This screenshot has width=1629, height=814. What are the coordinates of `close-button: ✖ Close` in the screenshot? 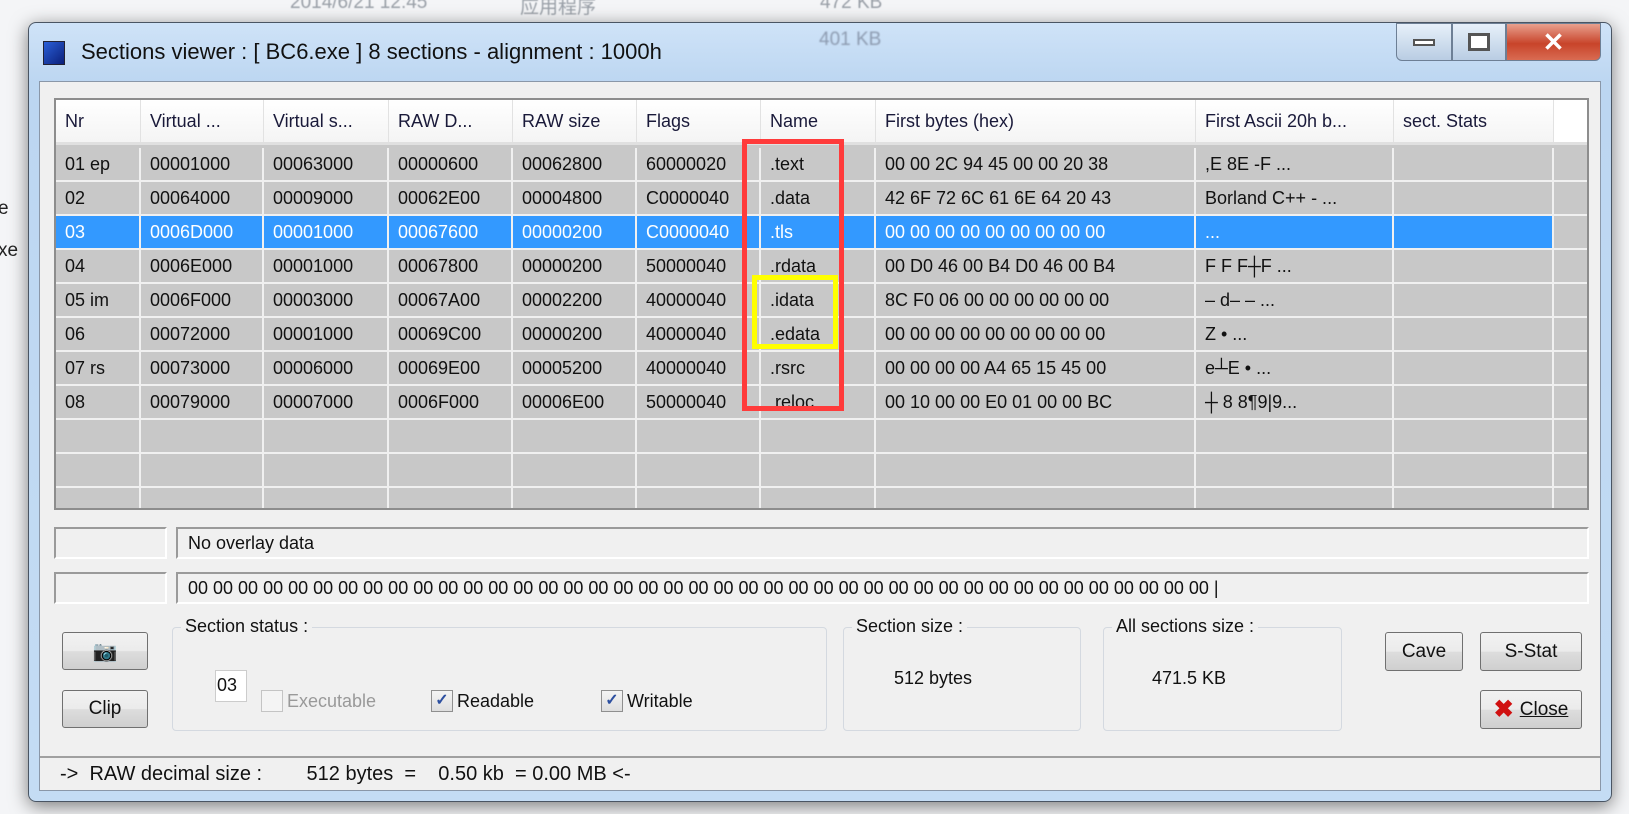 It's located at (1531, 709).